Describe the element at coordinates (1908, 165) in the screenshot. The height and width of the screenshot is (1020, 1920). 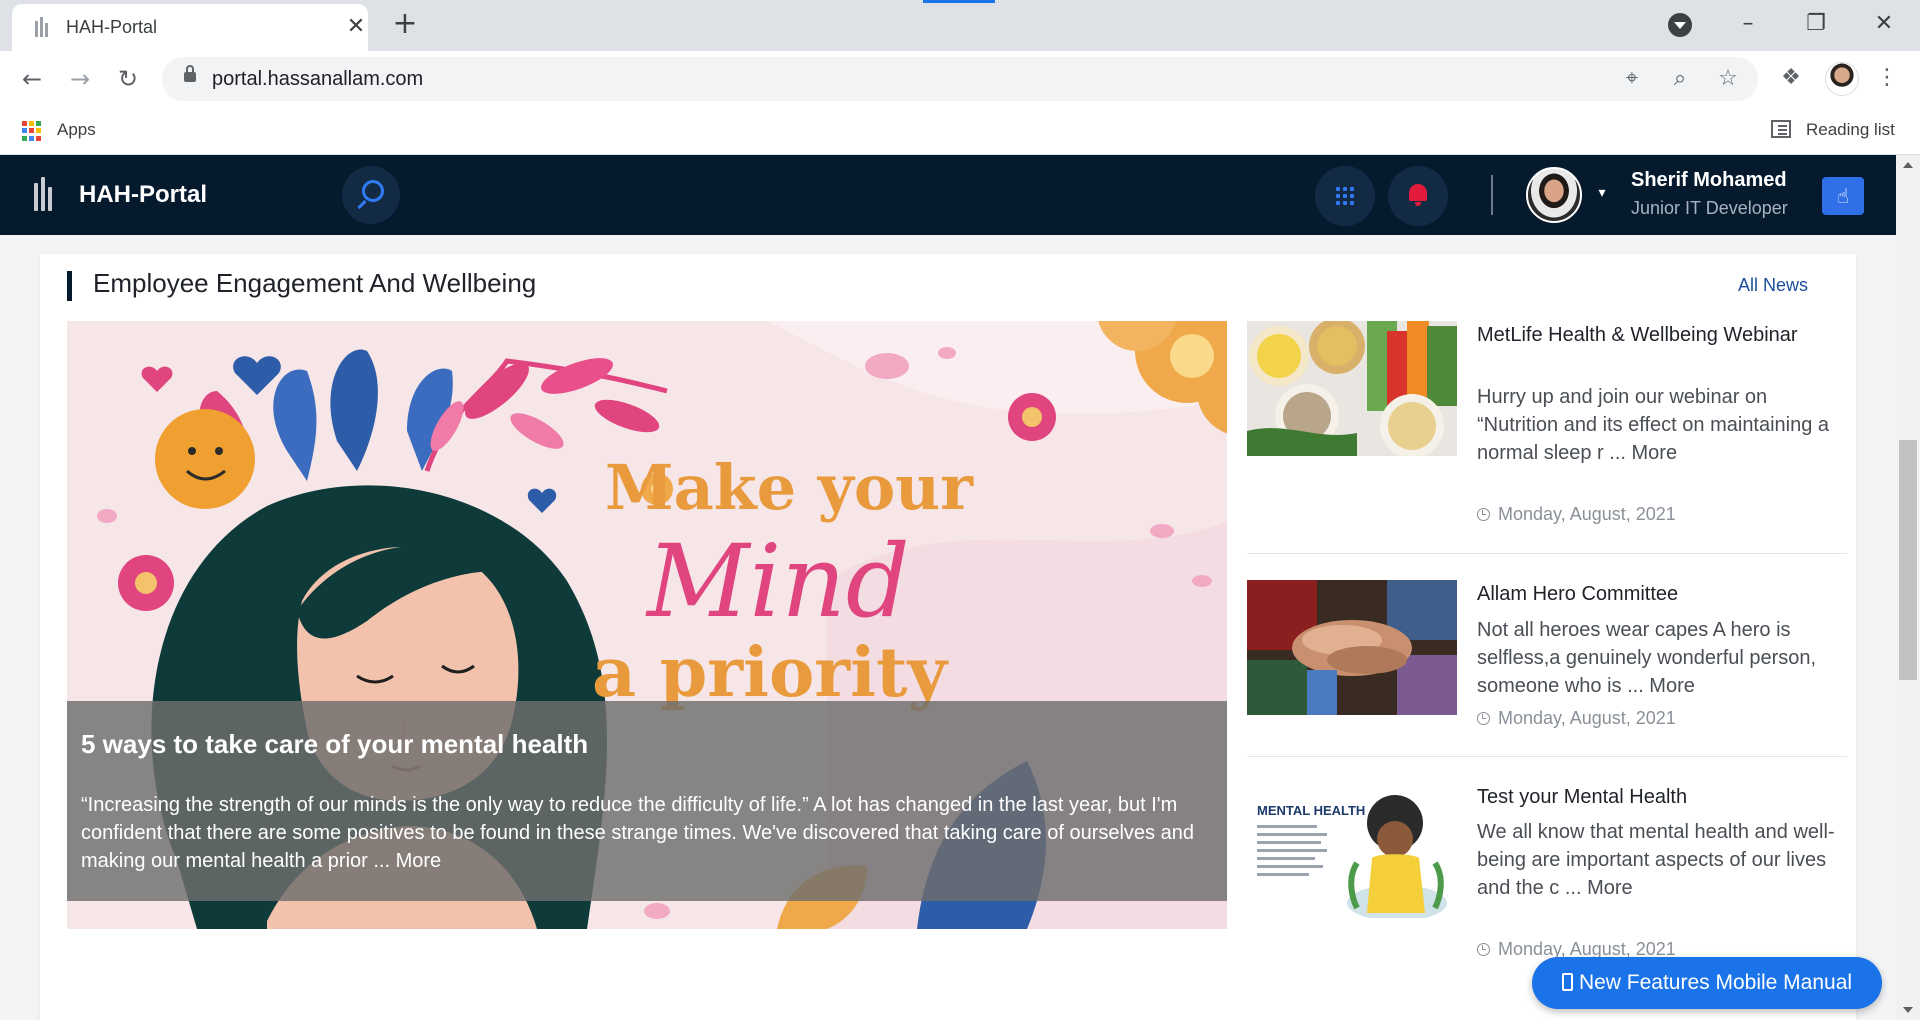
I see `scroll-up-icon` at that location.